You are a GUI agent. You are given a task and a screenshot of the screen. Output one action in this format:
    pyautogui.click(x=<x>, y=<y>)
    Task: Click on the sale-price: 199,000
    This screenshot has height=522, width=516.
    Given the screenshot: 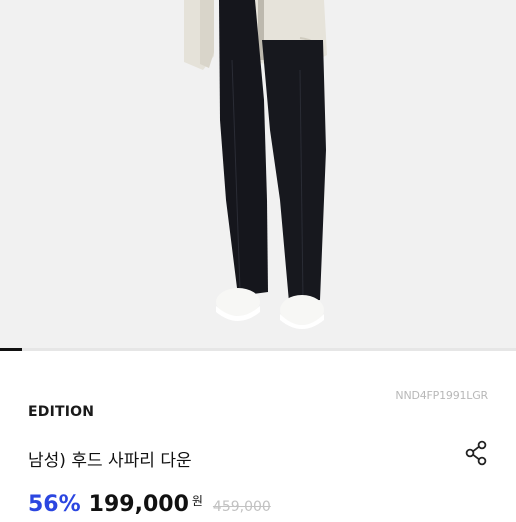 What is the action you would take?
    pyautogui.click(x=138, y=504)
    